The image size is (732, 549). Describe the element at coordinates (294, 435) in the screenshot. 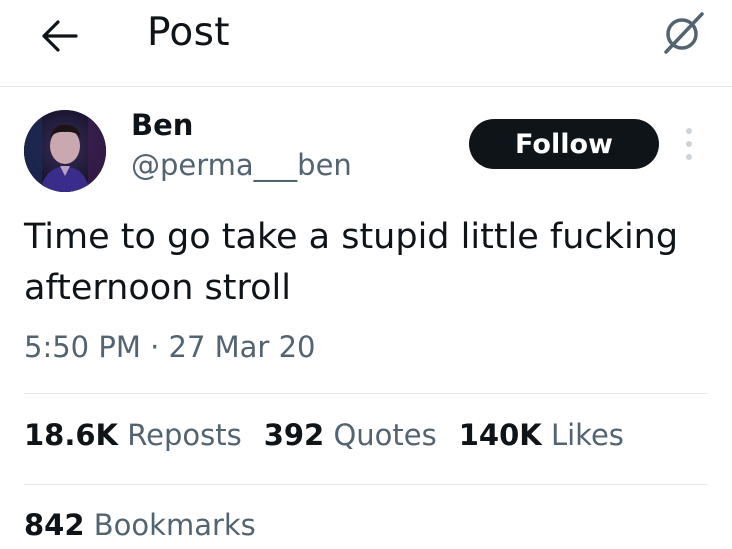

I see `quotes-count: 392` at that location.